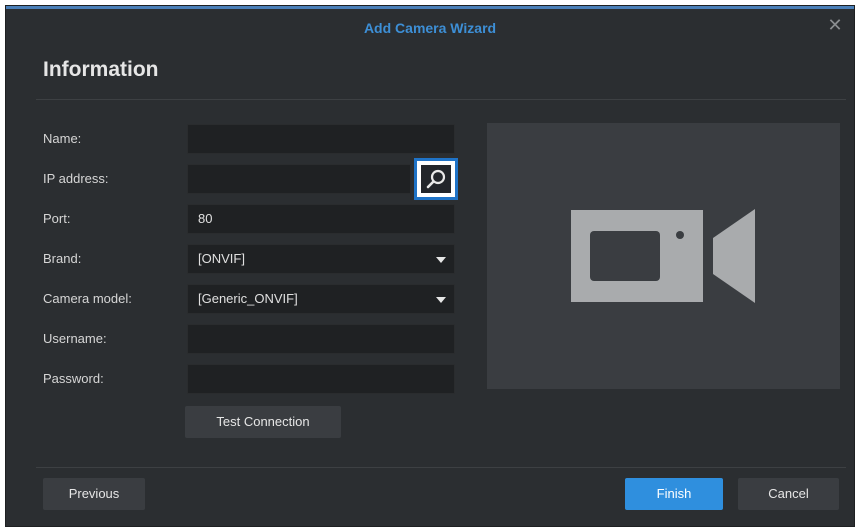 The height and width of the screenshot is (532, 862). I want to click on finish-button: Finish, so click(674, 494).